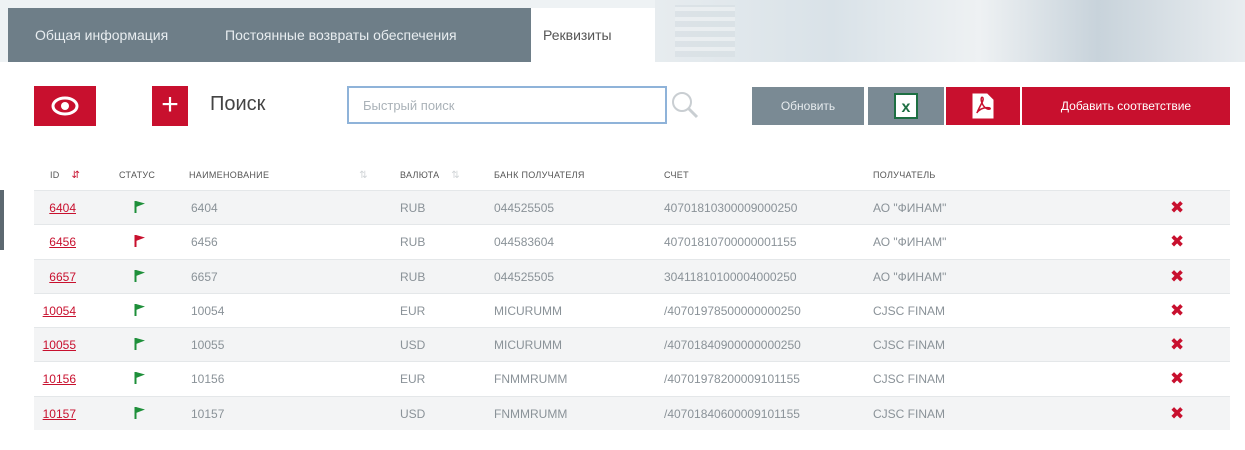 This screenshot has width=1245, height=450. I want to click on row-id-link: 10157, so click(55, 414).